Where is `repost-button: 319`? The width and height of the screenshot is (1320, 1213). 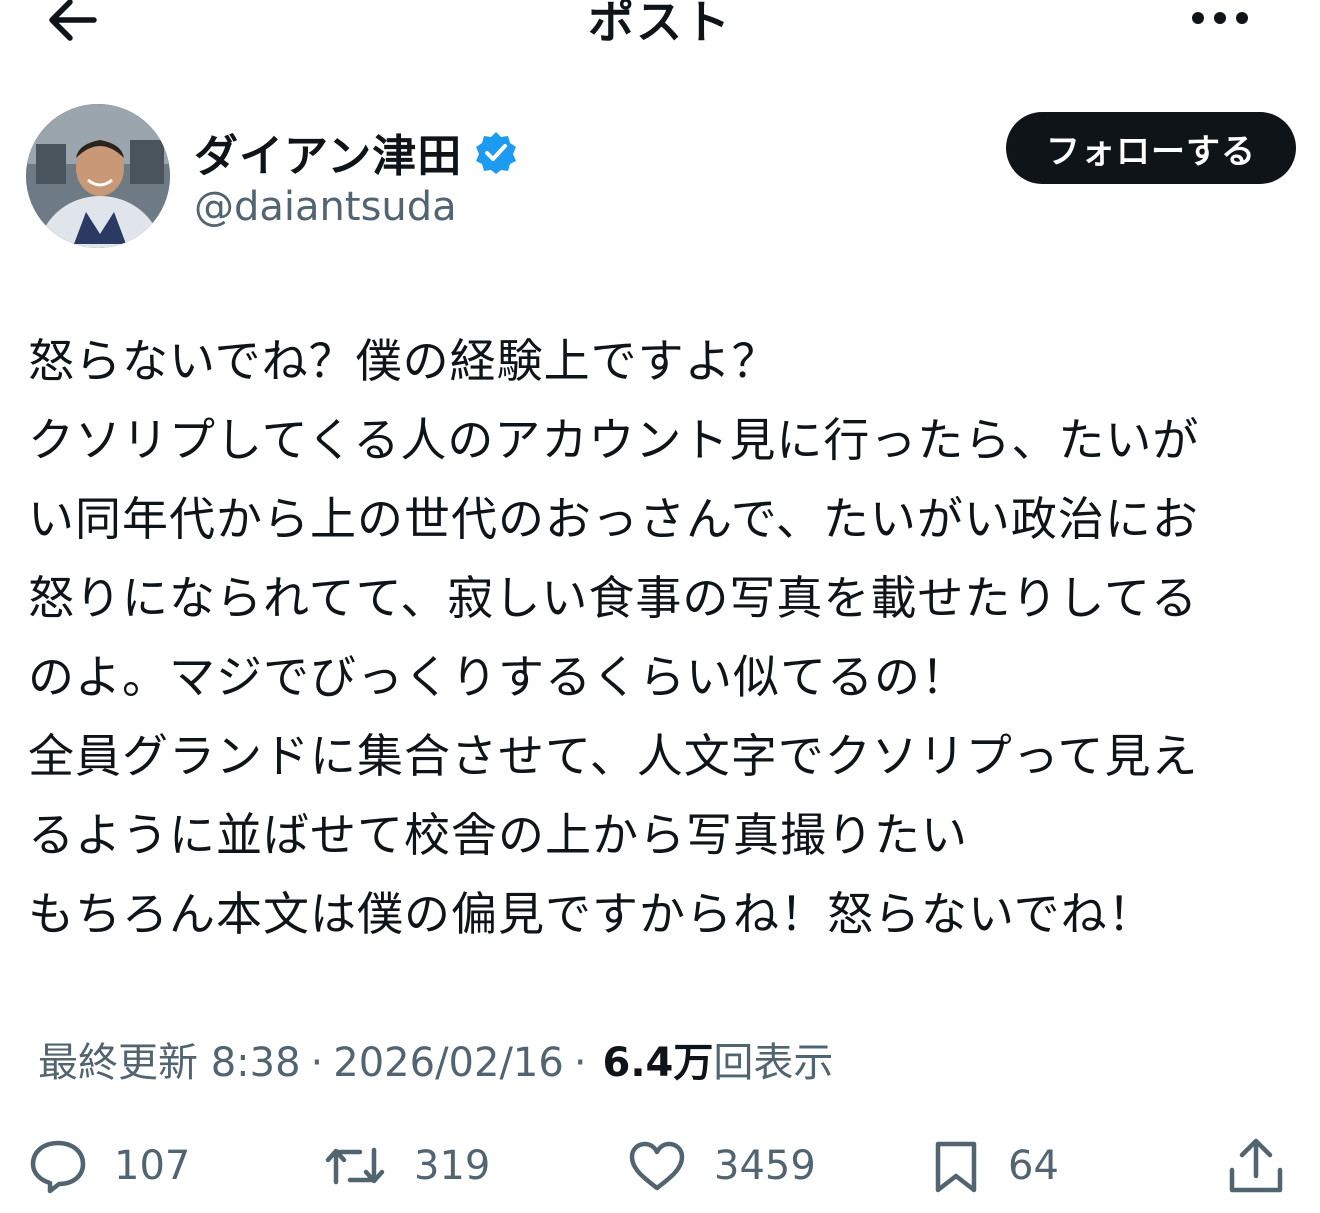
repost-button: 319 is located at coordinates (406, 1166).